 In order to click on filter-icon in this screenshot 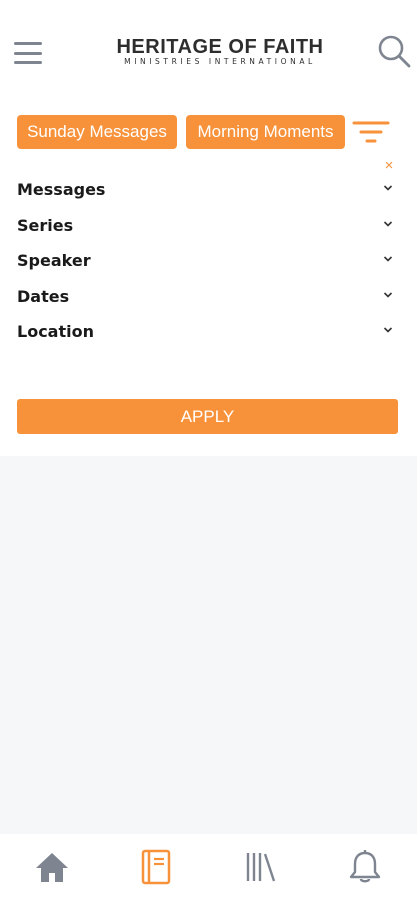, I will do `click(371, 132)`.